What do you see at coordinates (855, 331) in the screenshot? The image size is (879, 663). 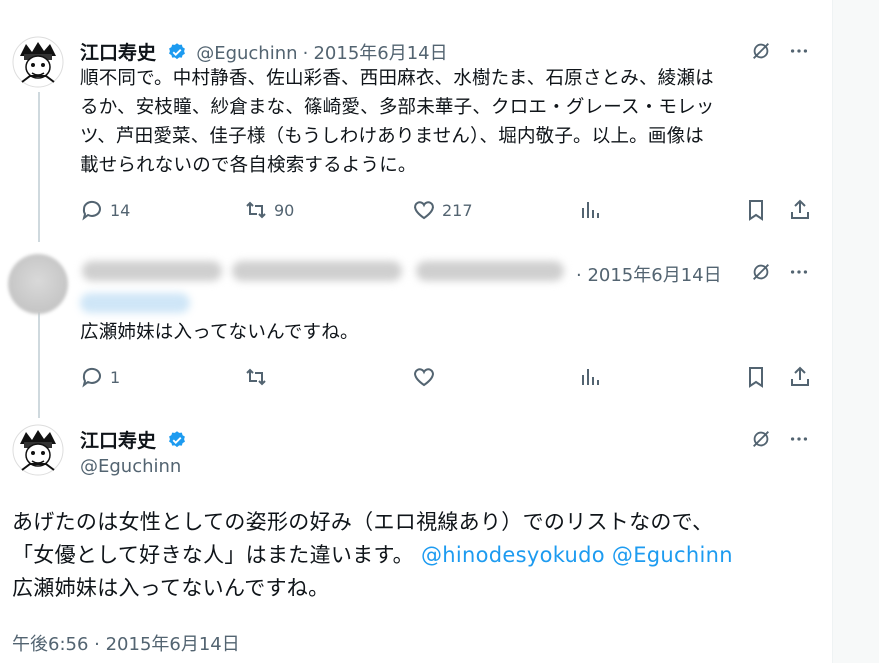 I see `right-panel-edge` at bounding box center [855, 331].